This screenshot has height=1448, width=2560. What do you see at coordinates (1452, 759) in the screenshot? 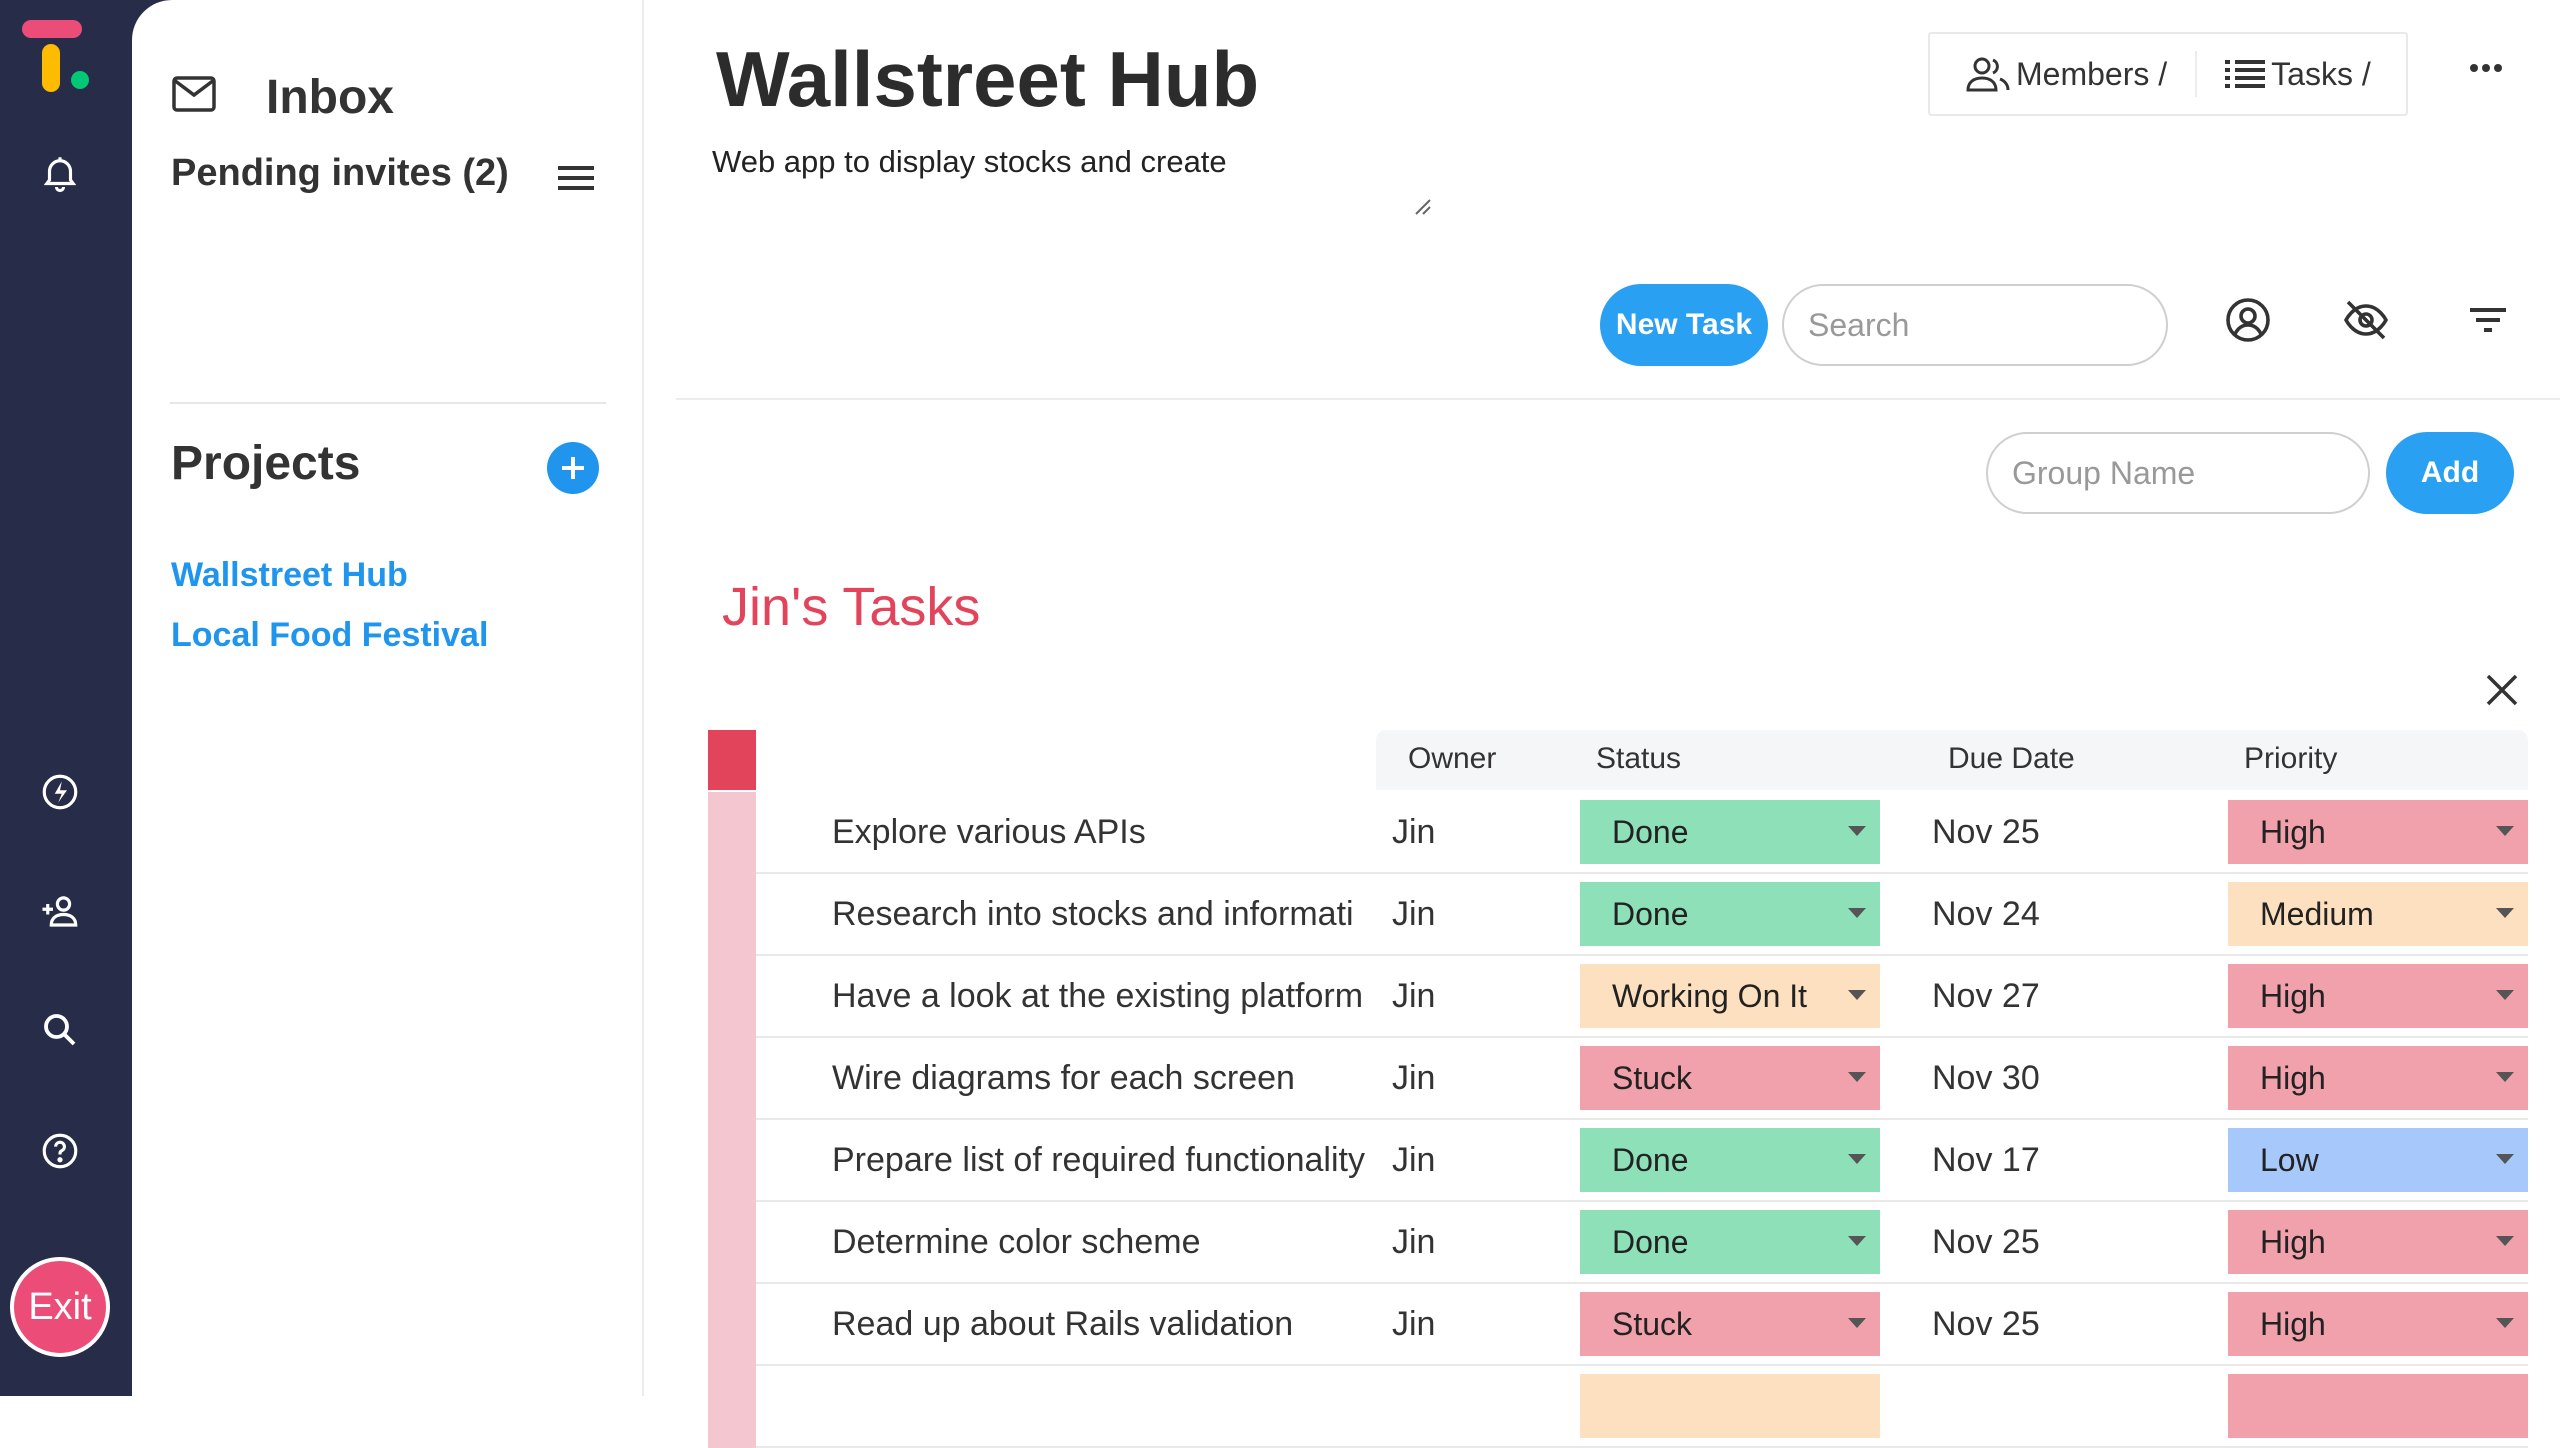
I see `column-header-owner: Owner` at bounding box center [1452, 759].